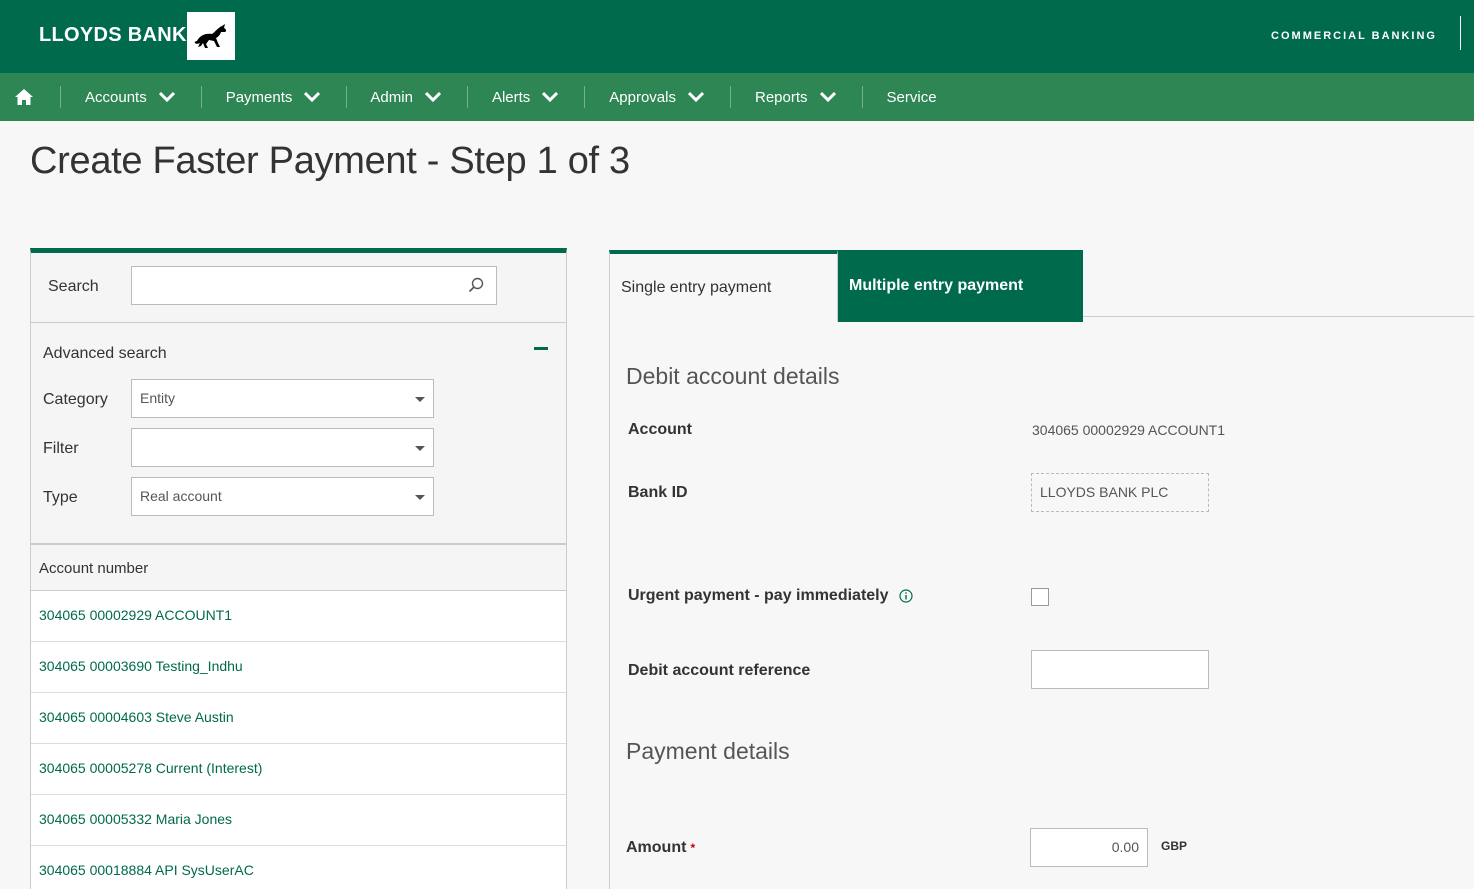 Image resolution: width=1474 pixels, height=889 pixels. Describe the element at coordinates (1354, 36) in the screenshot. I see `commercial-banking-label: COMMERCIAL BANKING` at that location.